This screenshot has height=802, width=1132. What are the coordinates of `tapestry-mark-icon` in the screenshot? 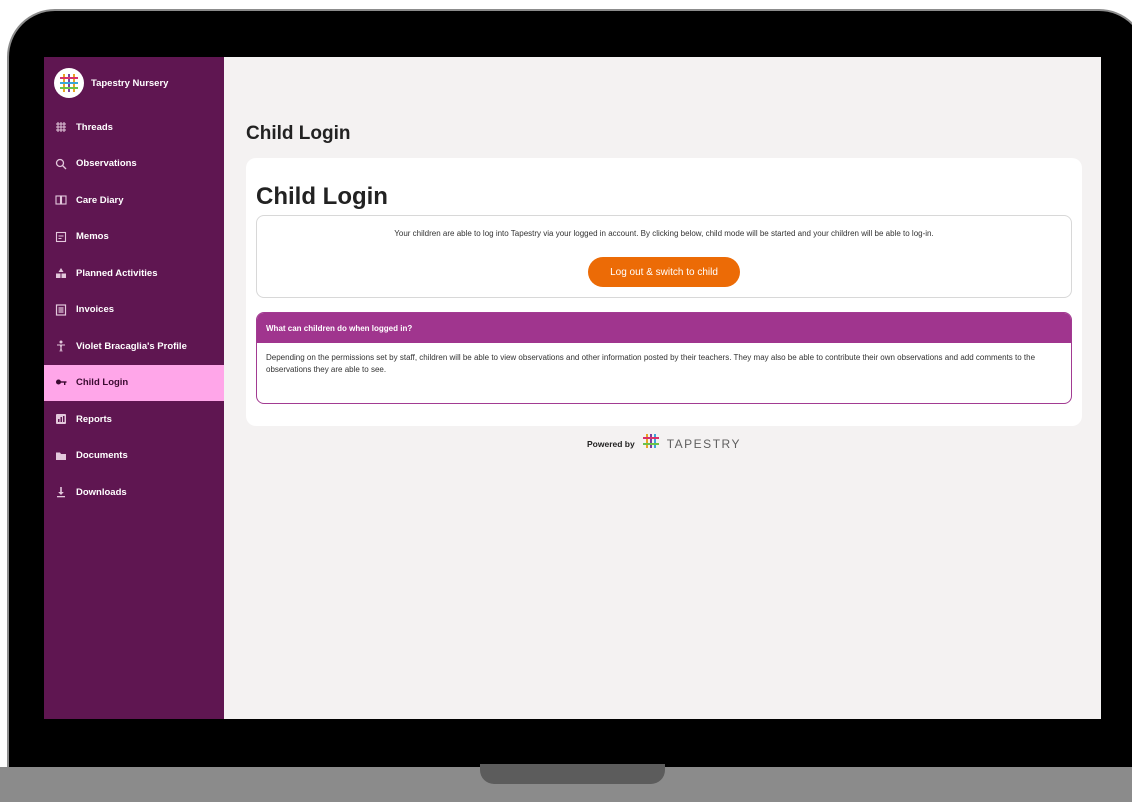 It's located at (650, 443).